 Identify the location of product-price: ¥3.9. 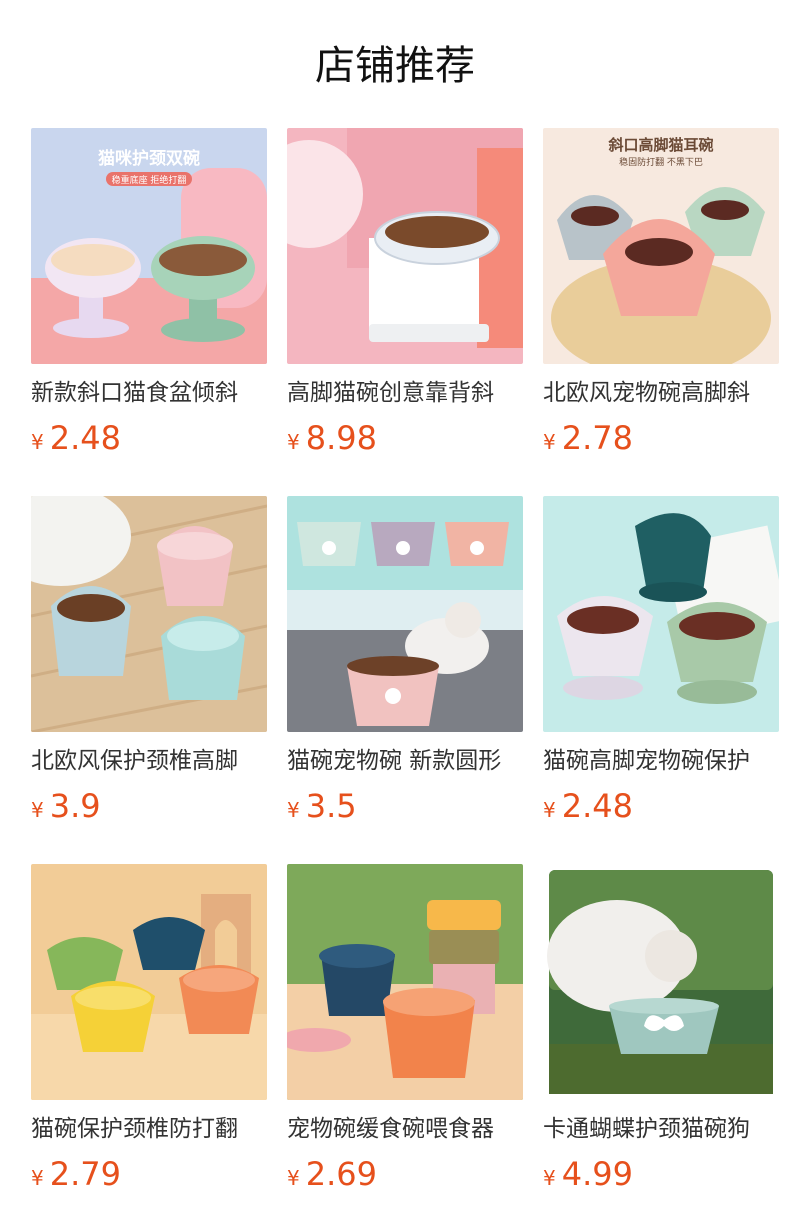
(149, 806).